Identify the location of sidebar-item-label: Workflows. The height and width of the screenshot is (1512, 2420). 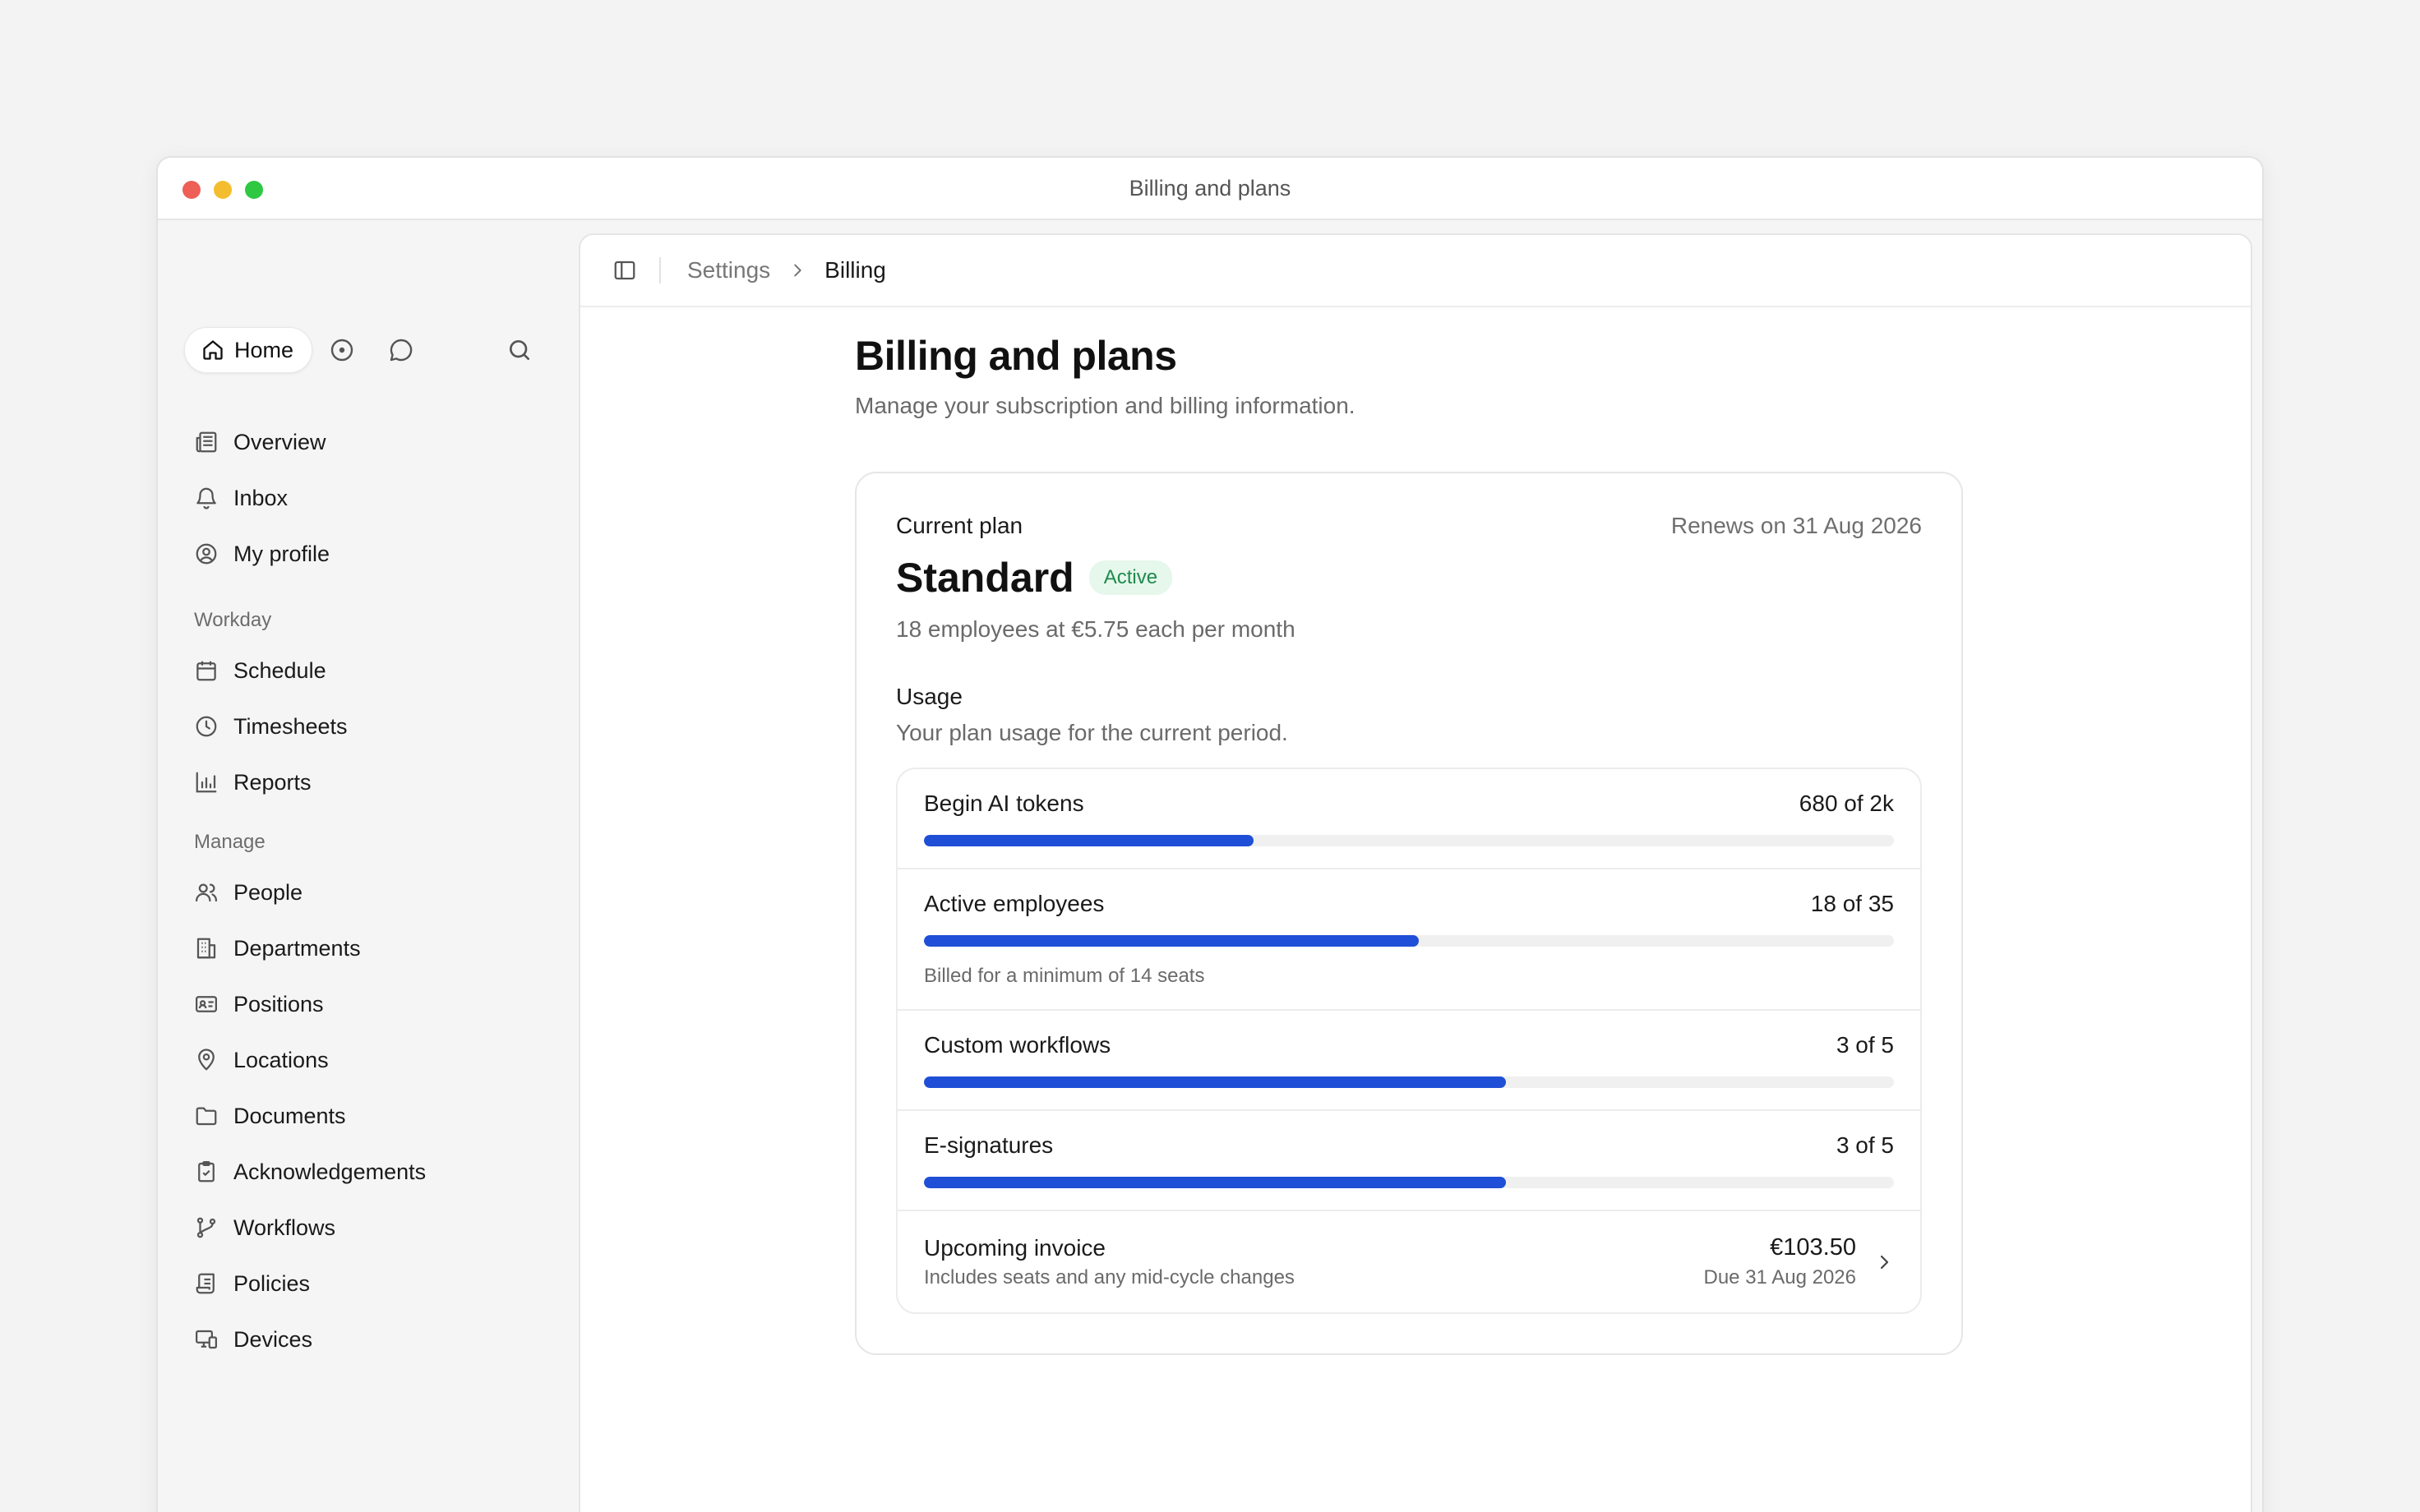
(284, 1227).